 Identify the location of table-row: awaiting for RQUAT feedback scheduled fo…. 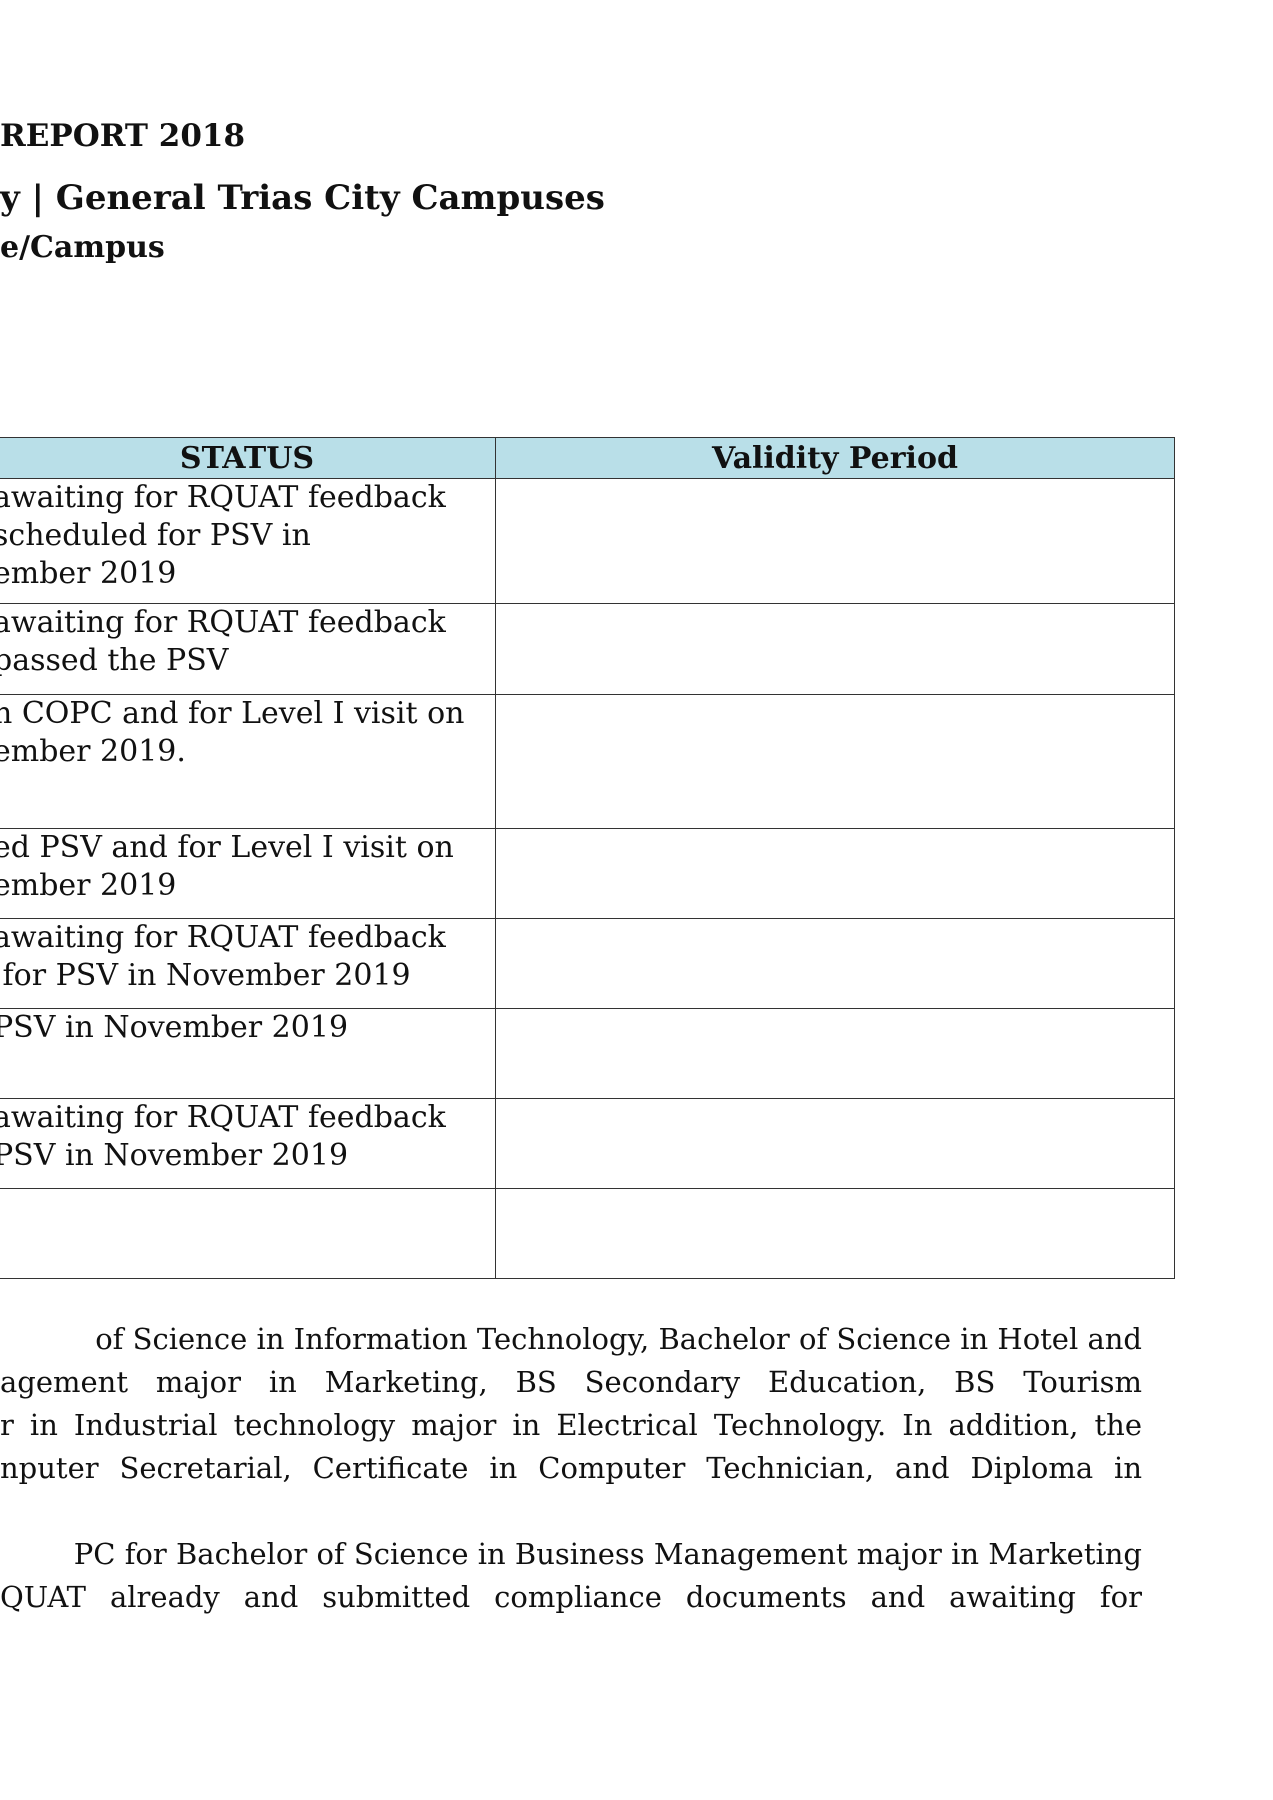
(587, 541).